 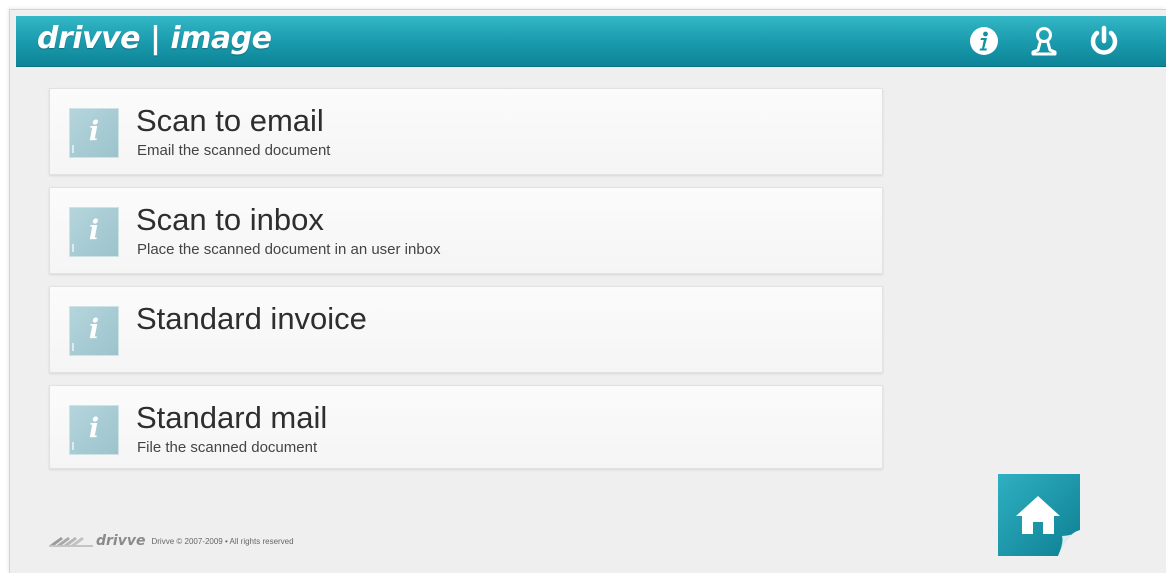 What do you see at coordinates (230, 219) in the screenshot?
I see `tile-title: Scan to inbox` at bounding box center [230, 219].